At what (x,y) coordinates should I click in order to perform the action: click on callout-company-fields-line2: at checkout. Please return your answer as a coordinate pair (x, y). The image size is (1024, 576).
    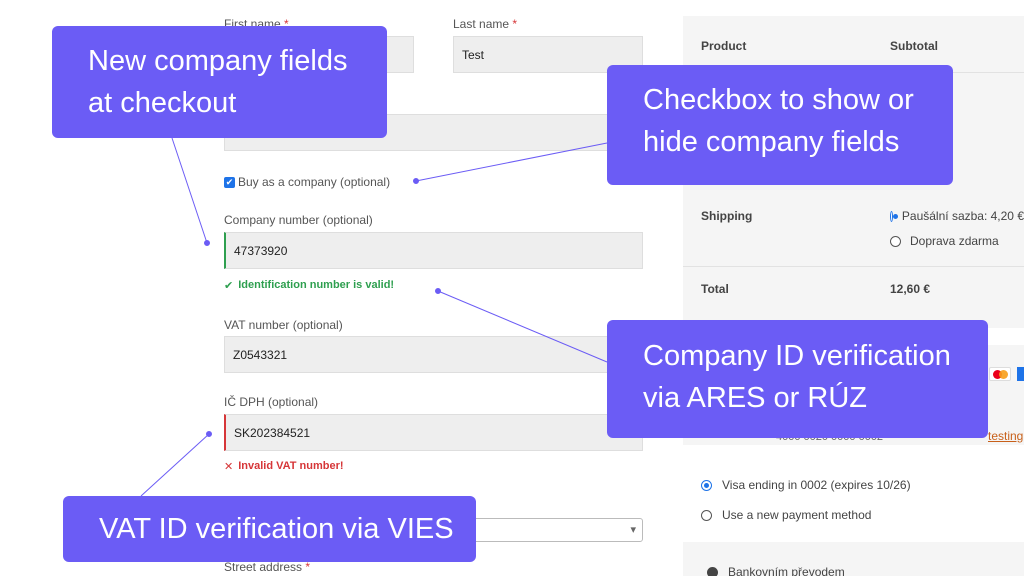
    Looking at the image, I should click on (162, 103).